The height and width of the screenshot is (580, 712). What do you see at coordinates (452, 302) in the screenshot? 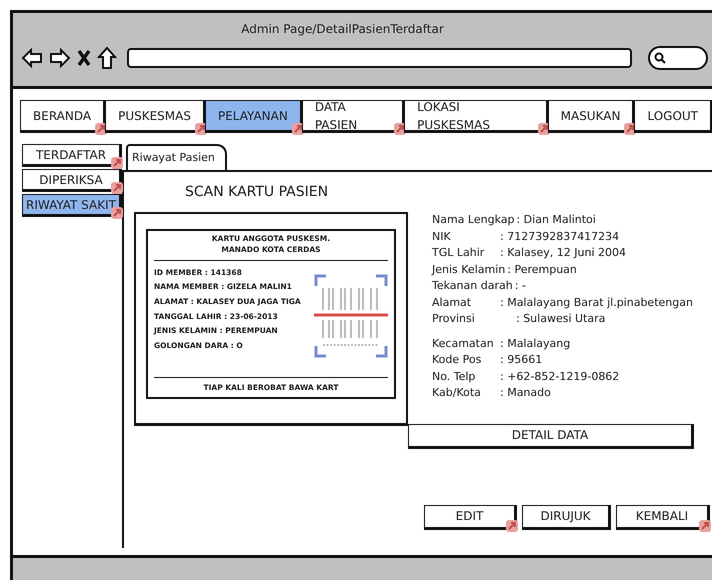
I see `field-label: Alamat` at bounding box center [452, 302].